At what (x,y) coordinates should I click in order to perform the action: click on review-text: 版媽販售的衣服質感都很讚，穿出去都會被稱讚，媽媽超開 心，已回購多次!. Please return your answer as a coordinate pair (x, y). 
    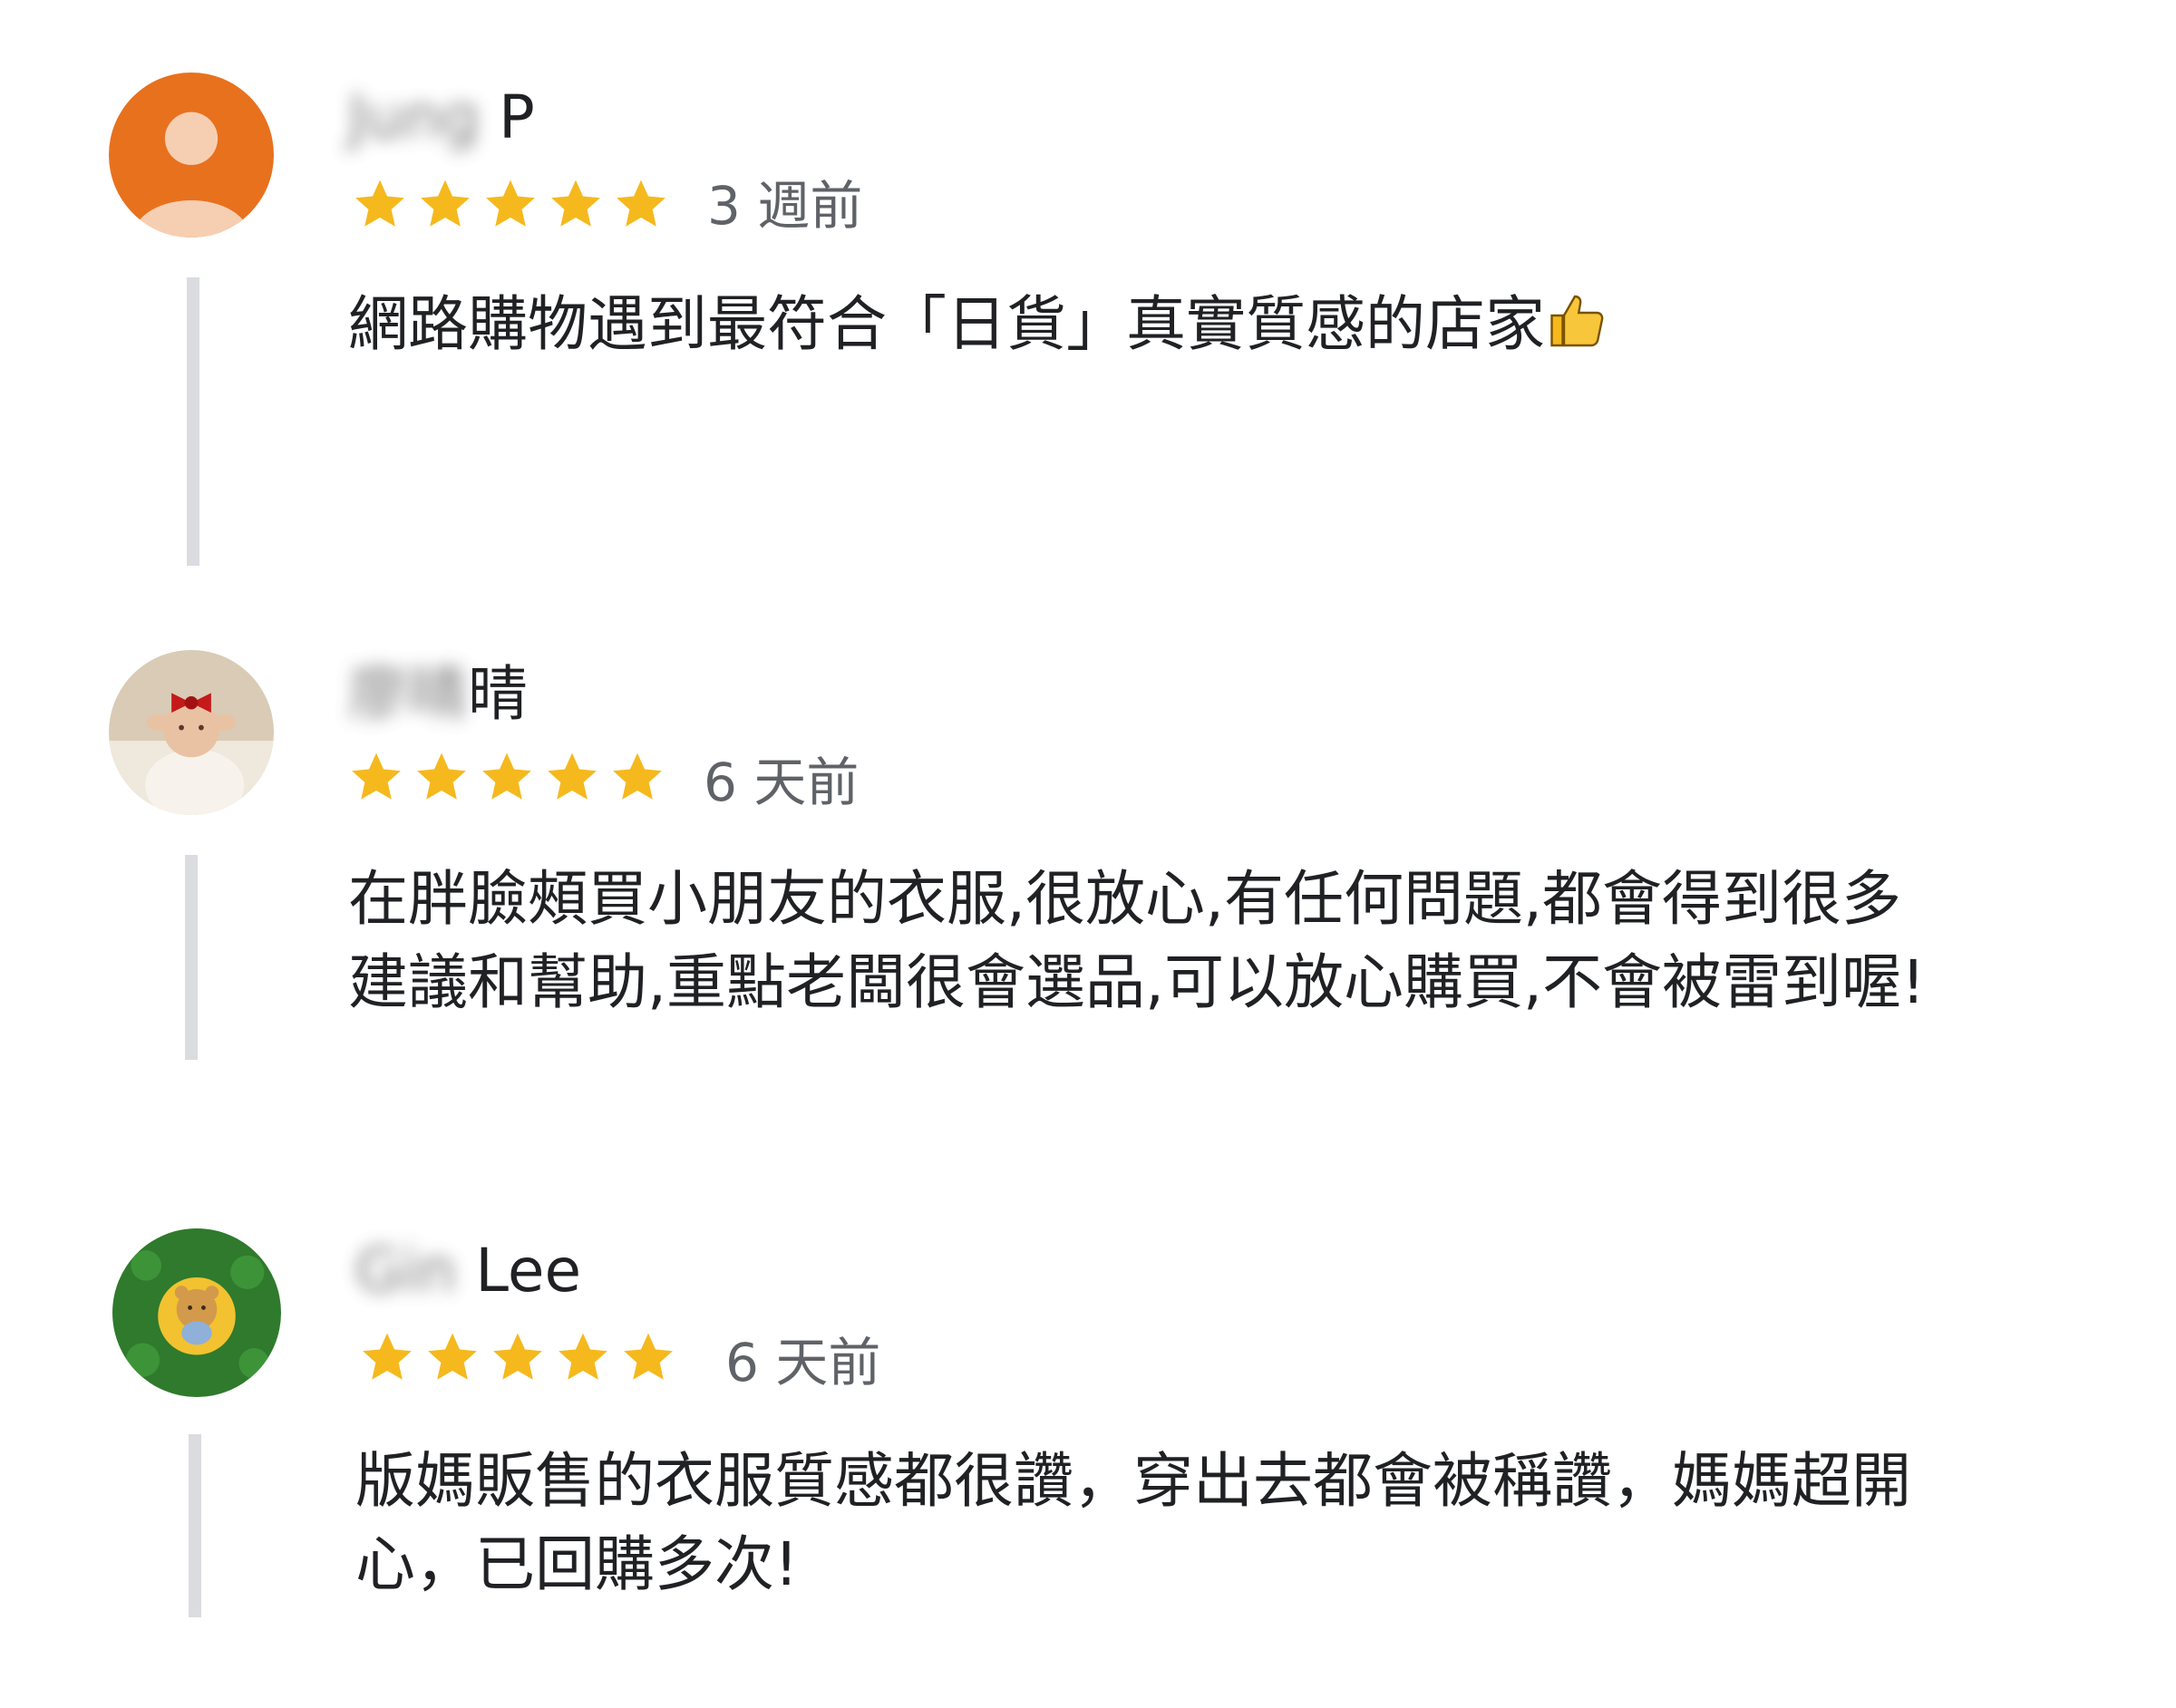
    Looking at the image, I should click on (1133, 1523).